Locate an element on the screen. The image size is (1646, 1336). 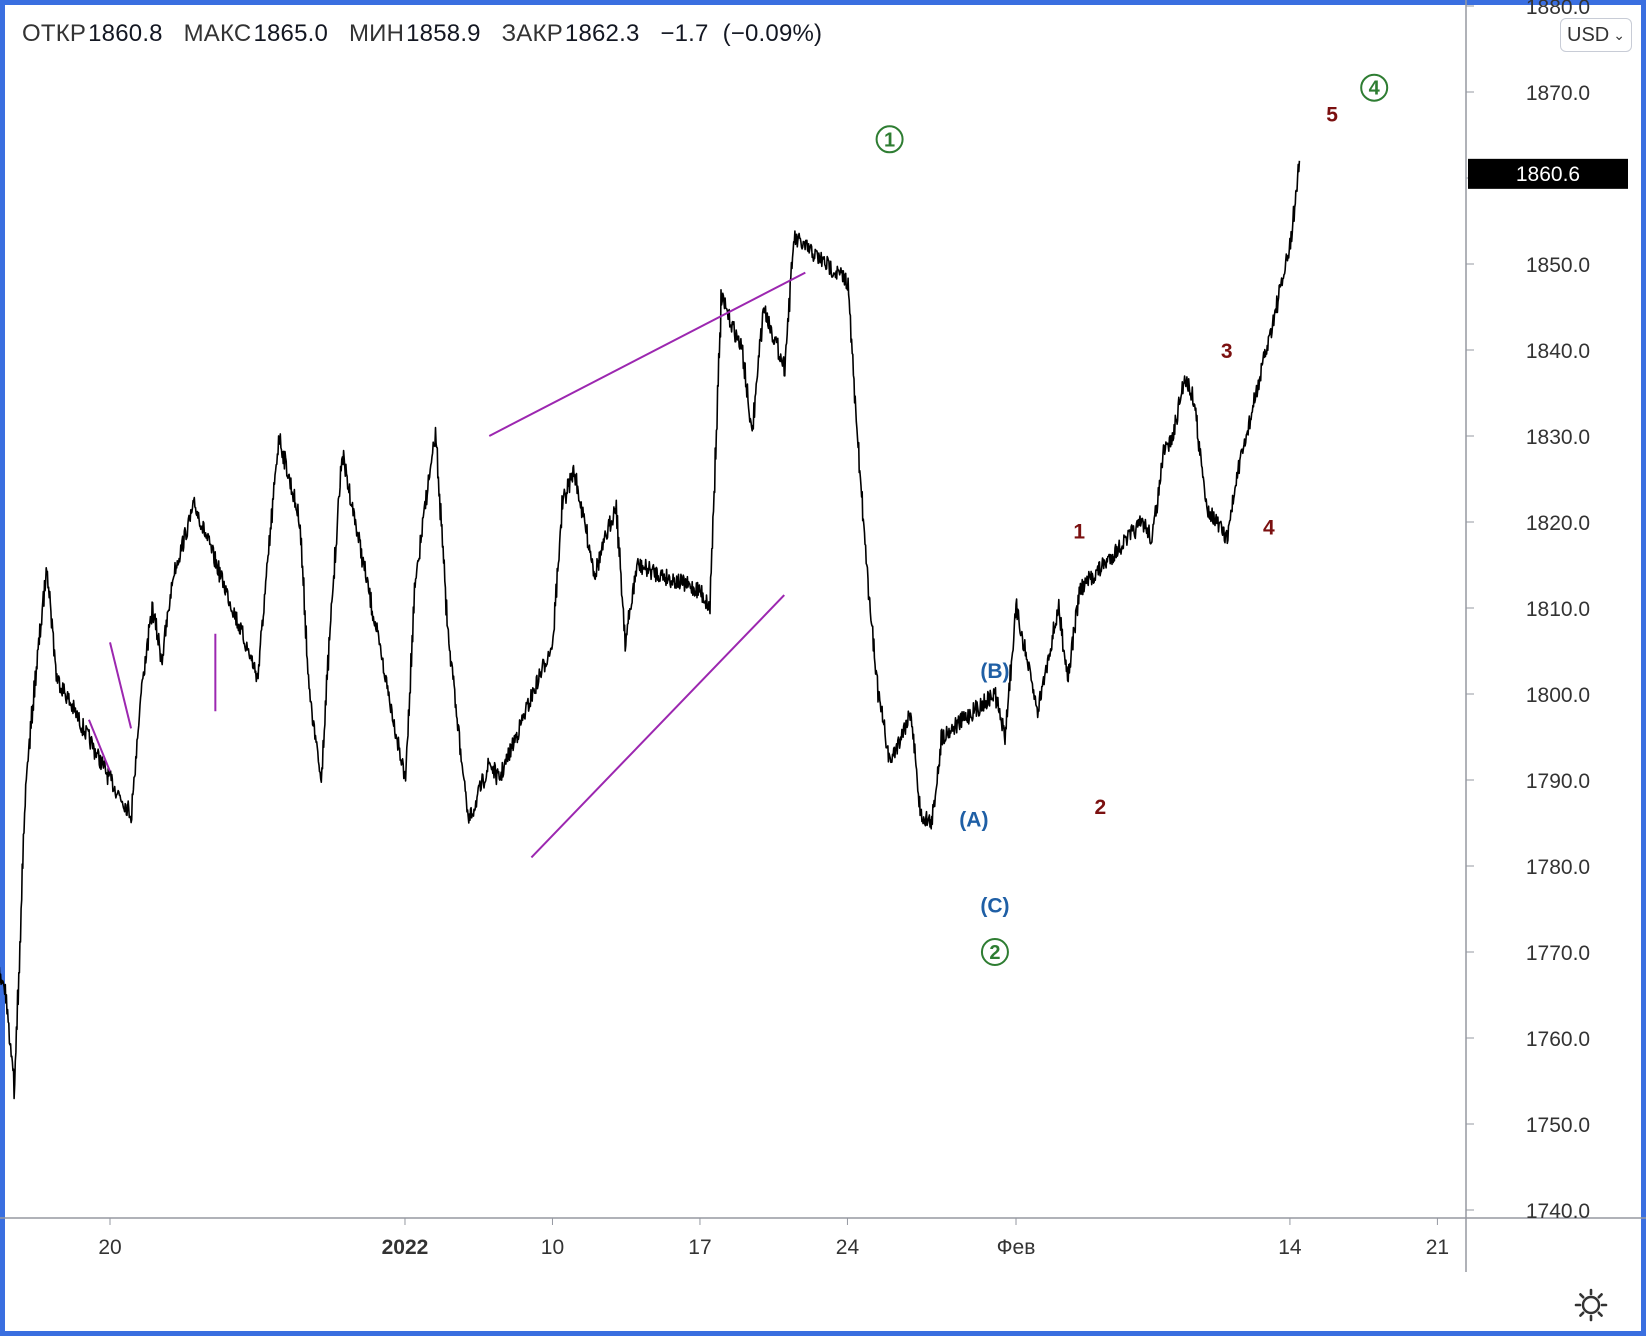
open-value: 1860.8 is located at coordinates (125, 33).